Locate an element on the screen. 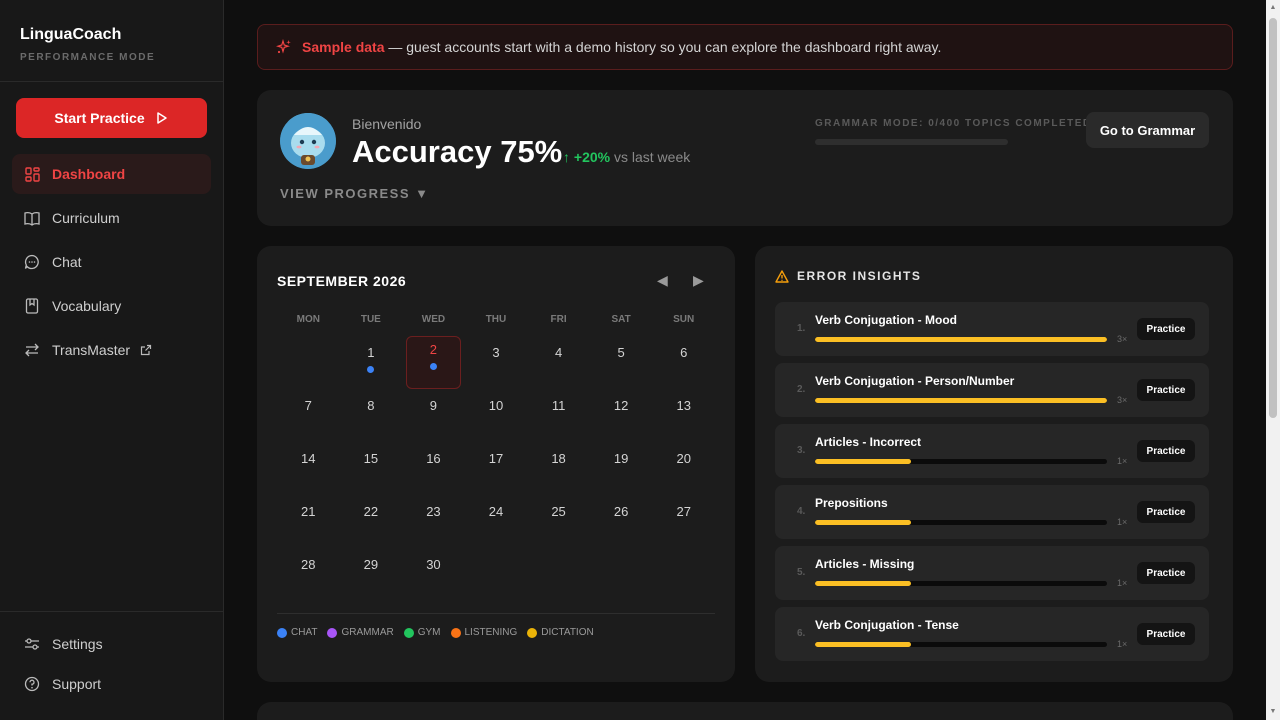  sidebar-item-settings: Settings is located at coordinates (111, 644).